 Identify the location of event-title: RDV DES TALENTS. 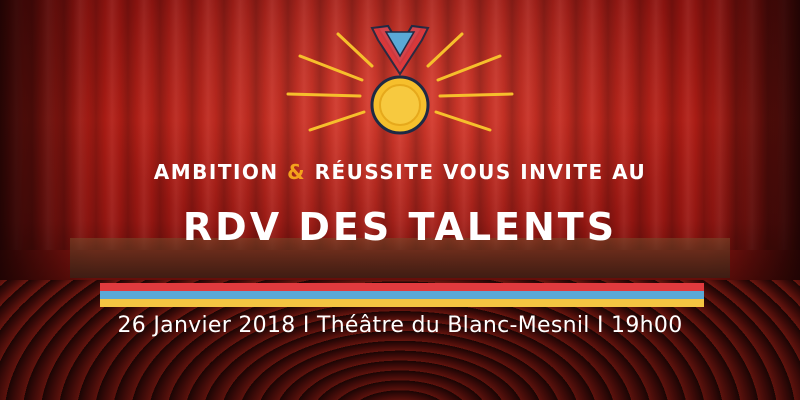
(400, 227).